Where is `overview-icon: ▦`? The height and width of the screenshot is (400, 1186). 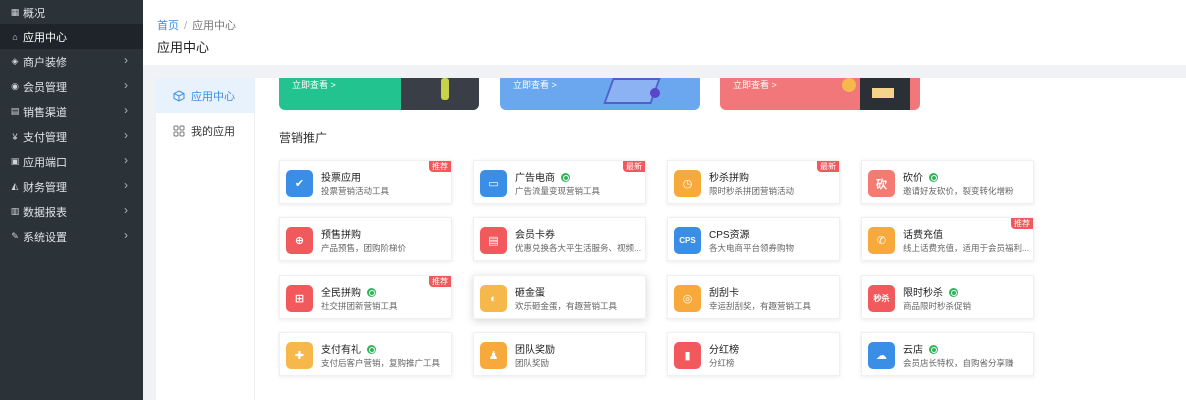 overview-icon: ▦ is located at coordinates (15, 12).